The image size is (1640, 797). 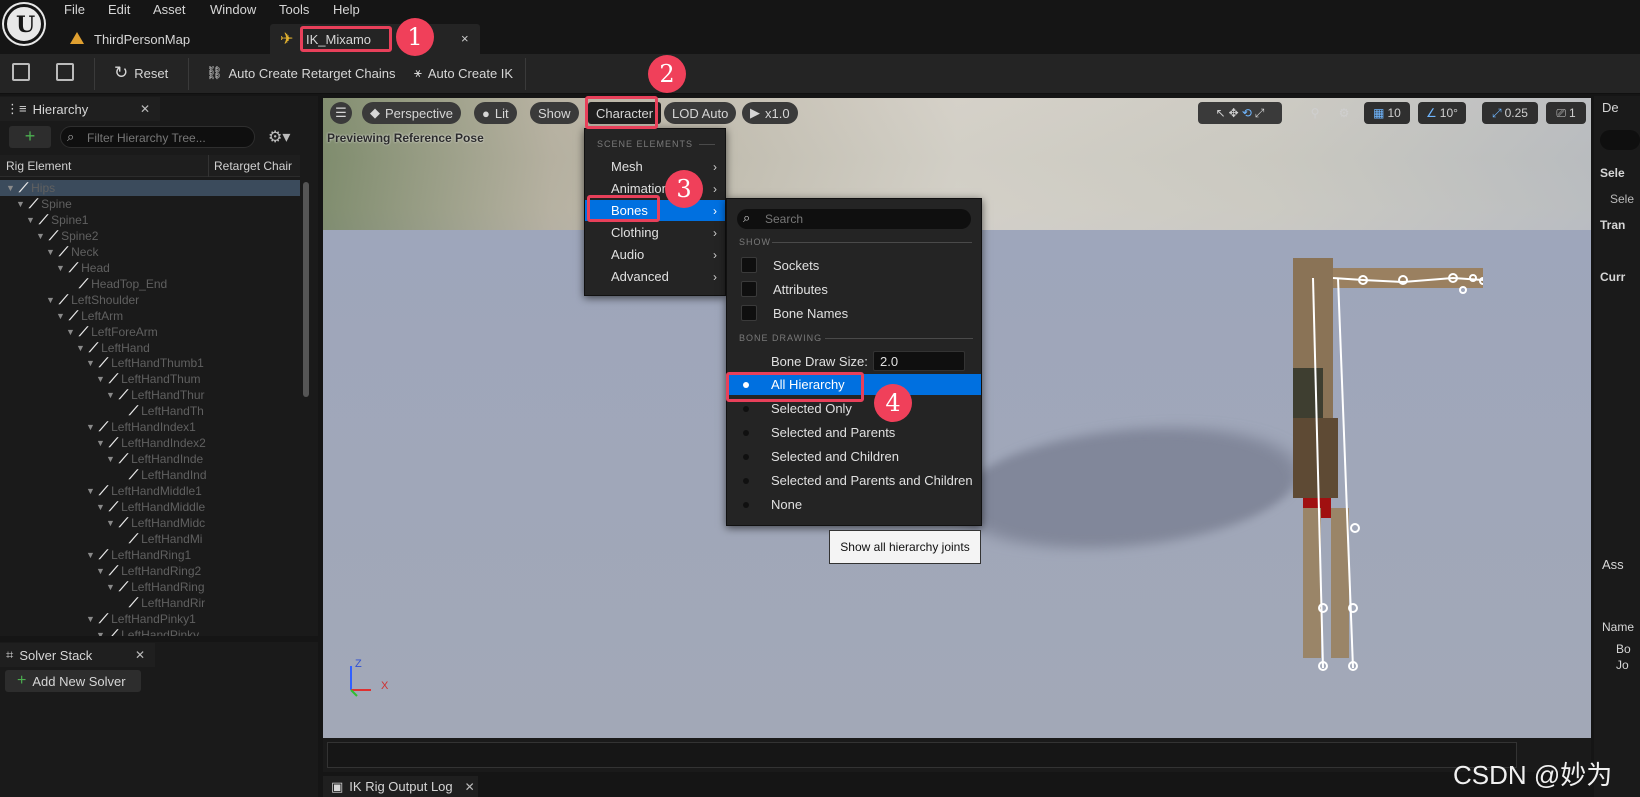 What do you see at coordinates (1613, 564) in the screenshot?
I see `asset-browser-tab: Ass` at bounding box center [1613, 564].